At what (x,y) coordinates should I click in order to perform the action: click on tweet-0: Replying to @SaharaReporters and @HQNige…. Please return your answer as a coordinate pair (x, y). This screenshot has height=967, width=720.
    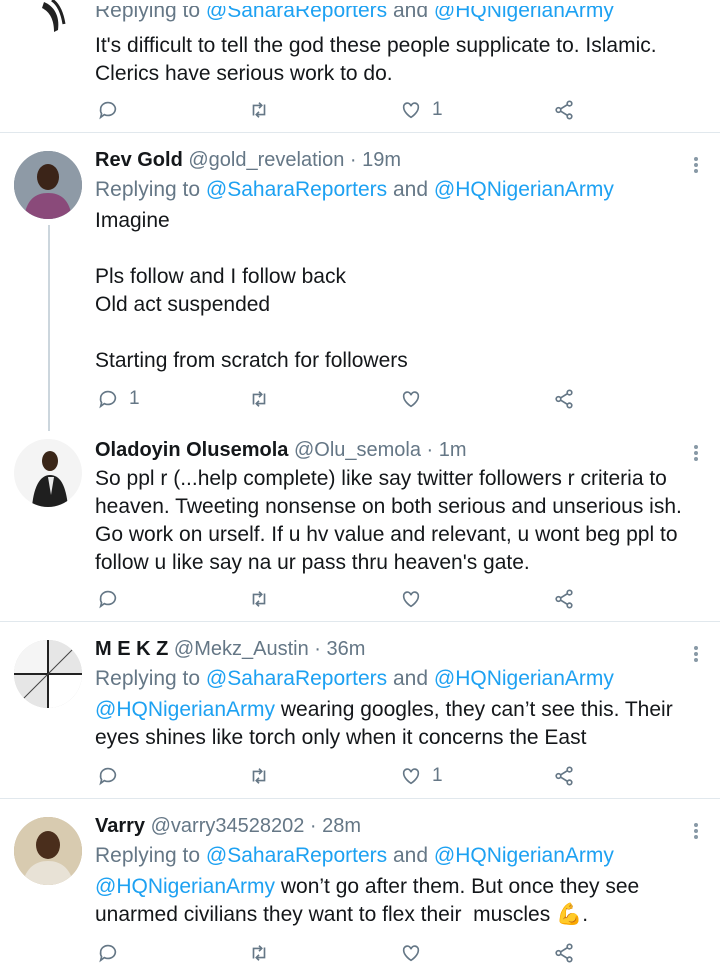
    Looking at the image, I should click on (360, 66).